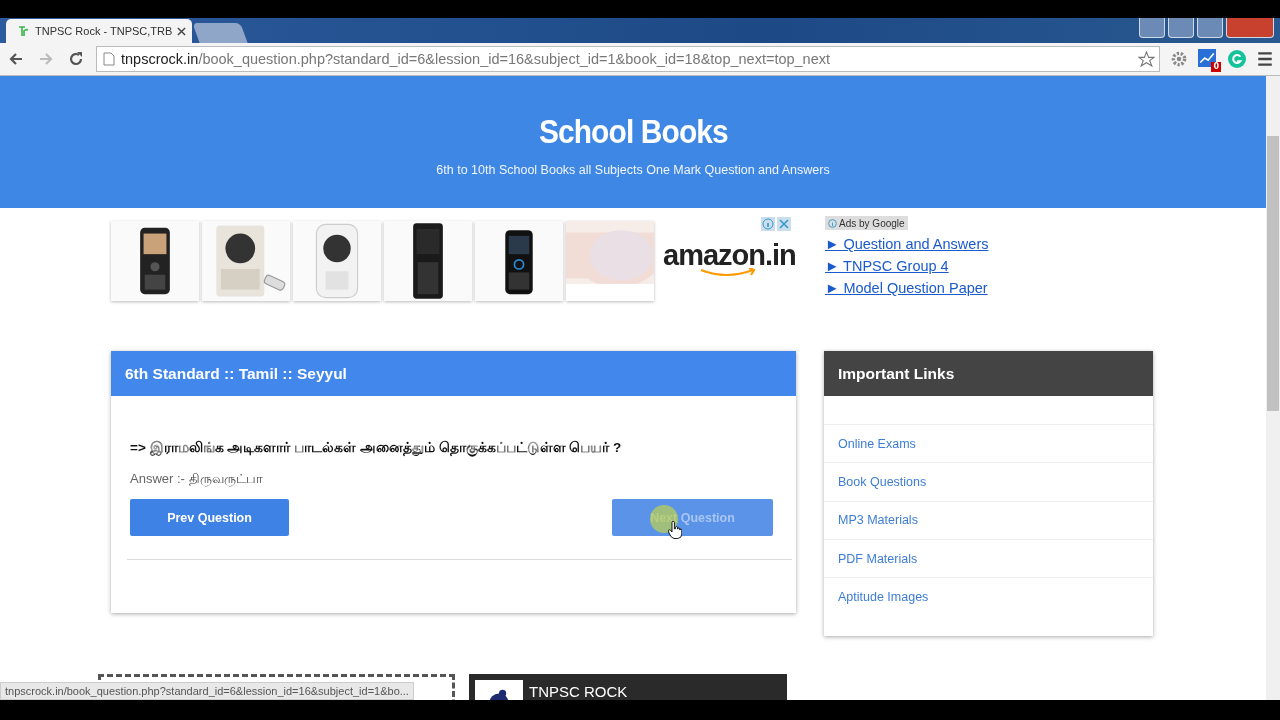 The width and height of the screenshot is (1280, 720). I want to click on chart-extension-icon: 0, so click(1208, 59).